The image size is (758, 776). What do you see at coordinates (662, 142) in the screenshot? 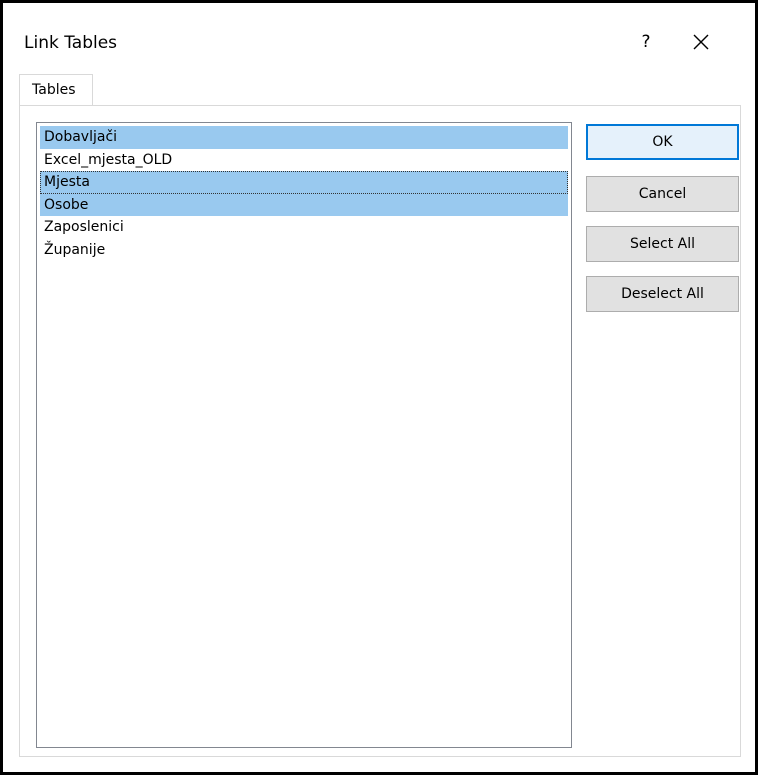
I see `ok-button: OK` at bounding box center [662, 142].